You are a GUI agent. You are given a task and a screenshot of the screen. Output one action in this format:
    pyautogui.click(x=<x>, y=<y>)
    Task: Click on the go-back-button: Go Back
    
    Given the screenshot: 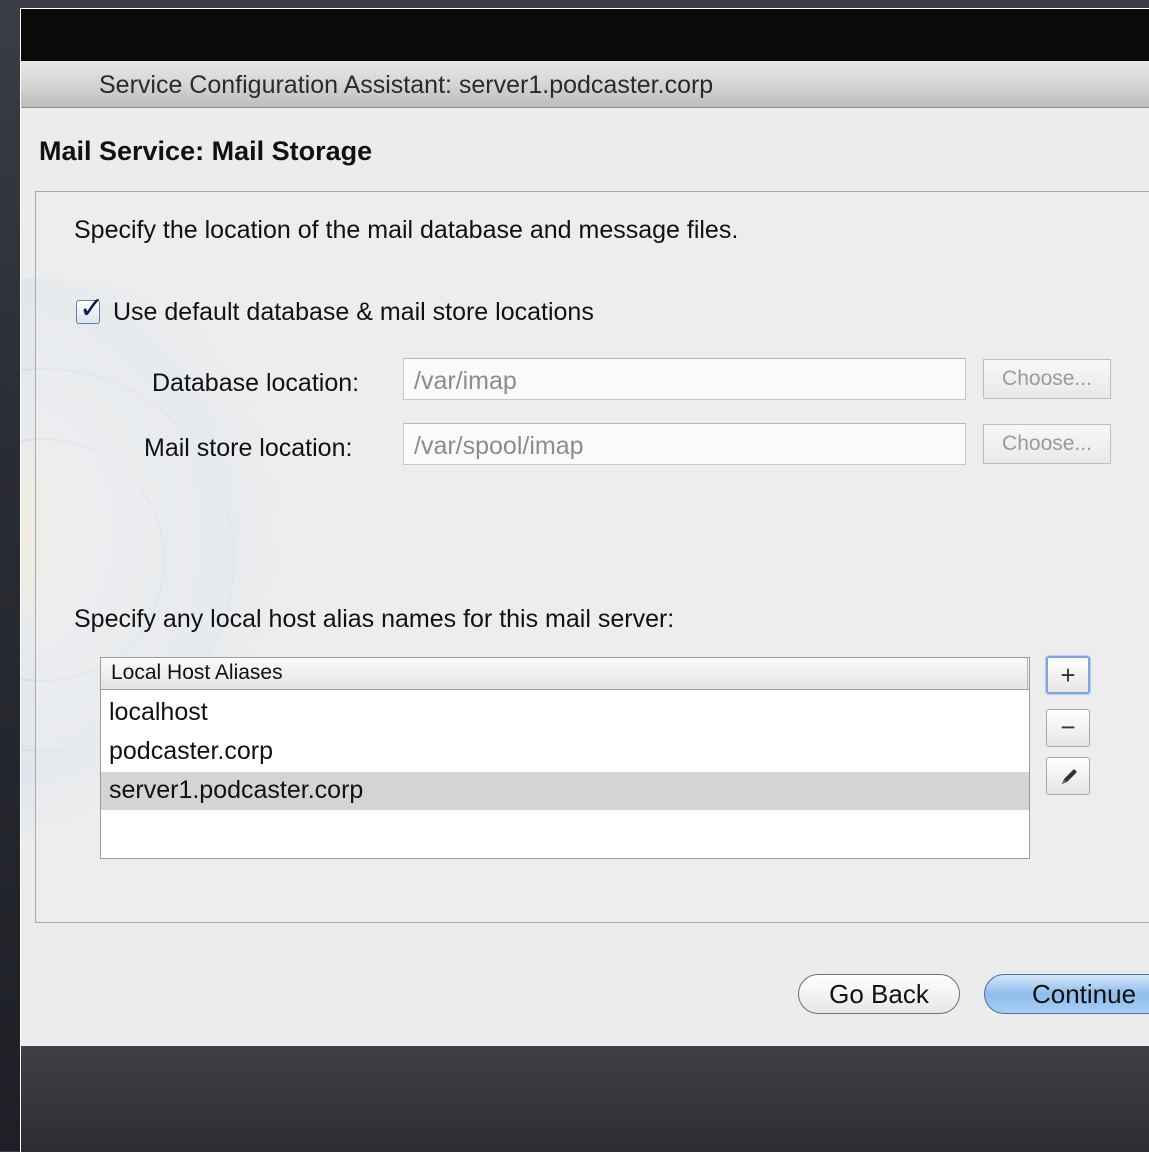 What is the action you would take?
    pyautogui.click(x=879, y=994)
    